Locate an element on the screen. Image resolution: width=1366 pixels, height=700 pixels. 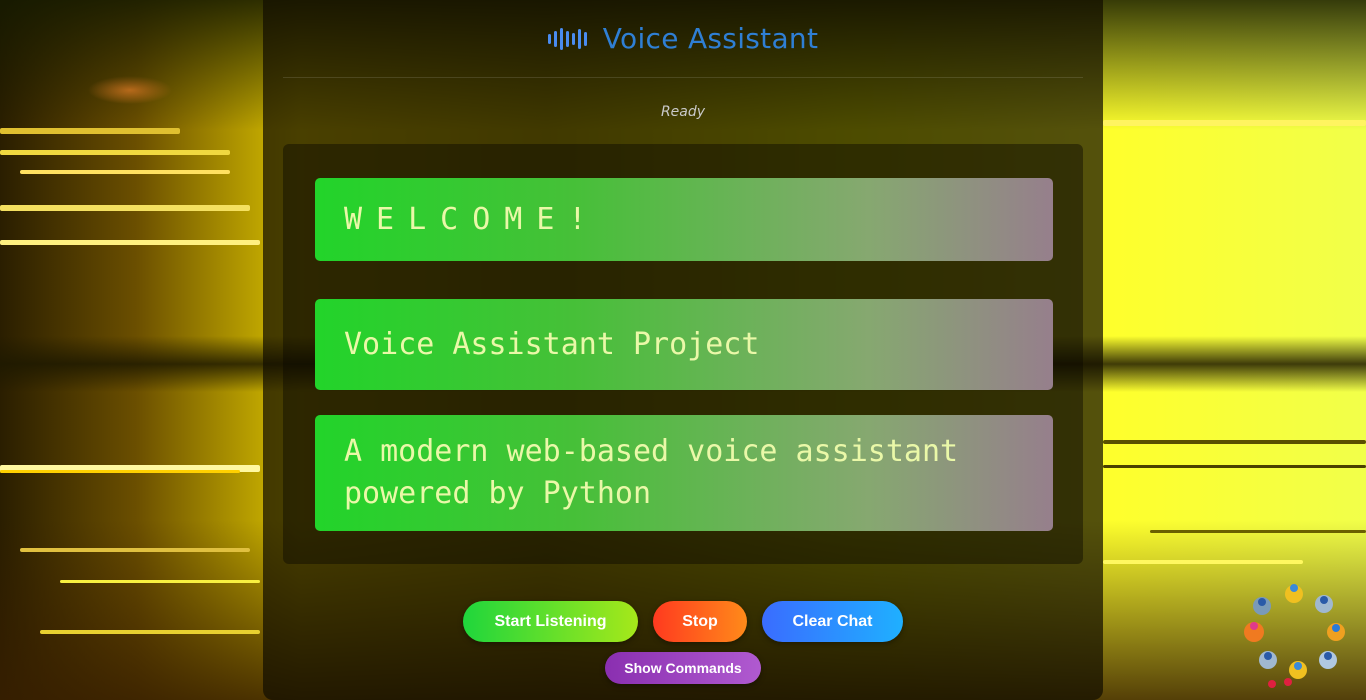
chat-message: Voice Assistant Project is located at coordinates (684, 344).